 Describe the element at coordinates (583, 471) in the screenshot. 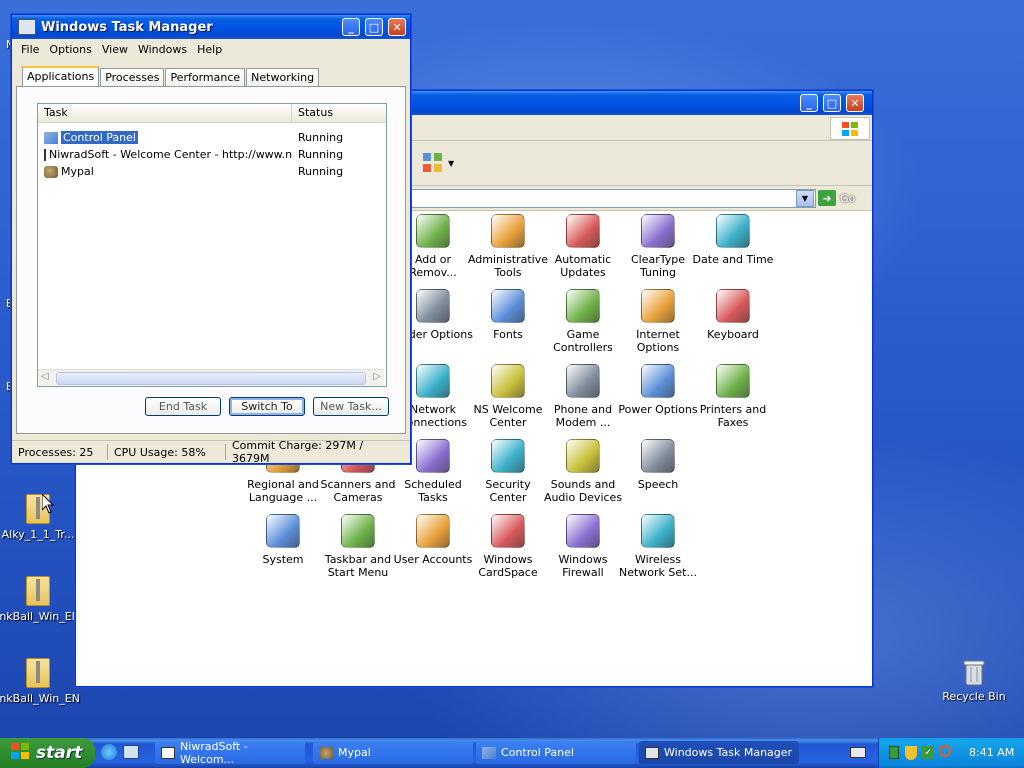

I see `control-panel-item: Sounds and Audio Devices` at that location.